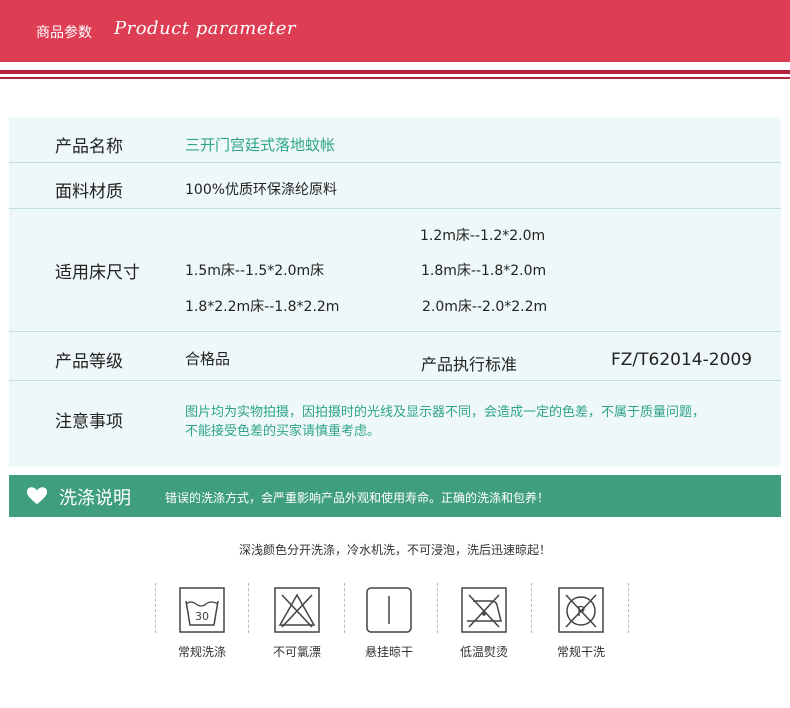 The width and height of the screenshot is (790, 708). I want to click on bed-size-item: 2.0m床--2.0*2.2m, so click(485, 307).